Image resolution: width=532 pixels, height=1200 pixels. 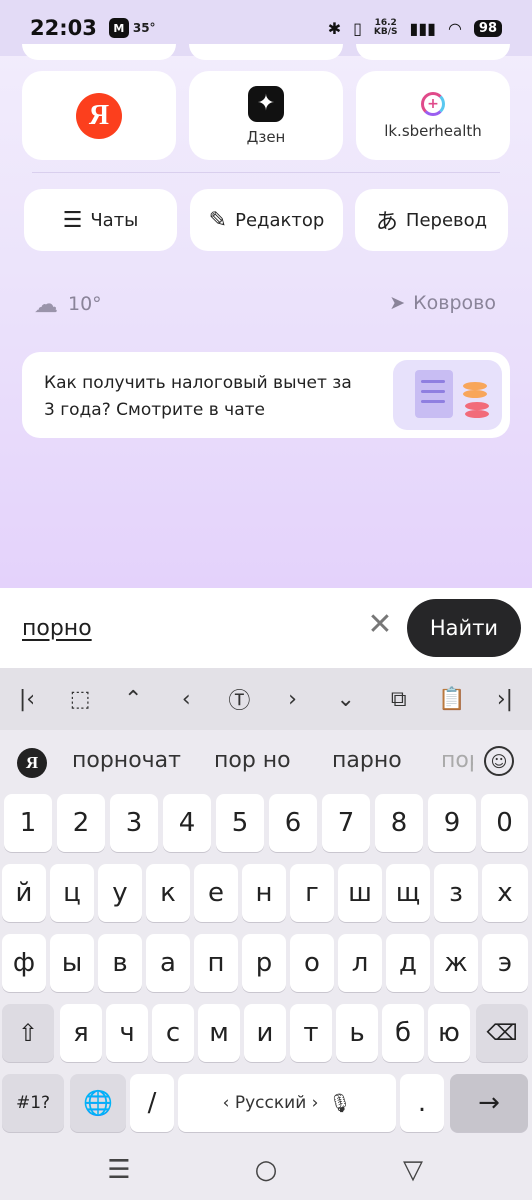 I want to click on last-icon: ›|, so click(x=505, y=699).